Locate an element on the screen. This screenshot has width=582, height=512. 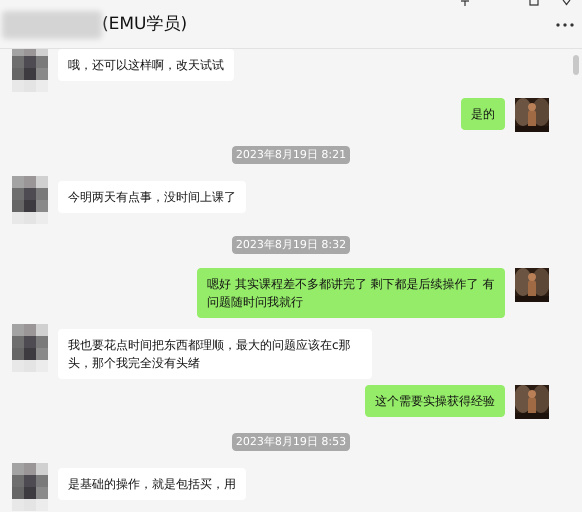
timestamp: 2023年8月19日 8:53 is located at coordinates (291, 442).